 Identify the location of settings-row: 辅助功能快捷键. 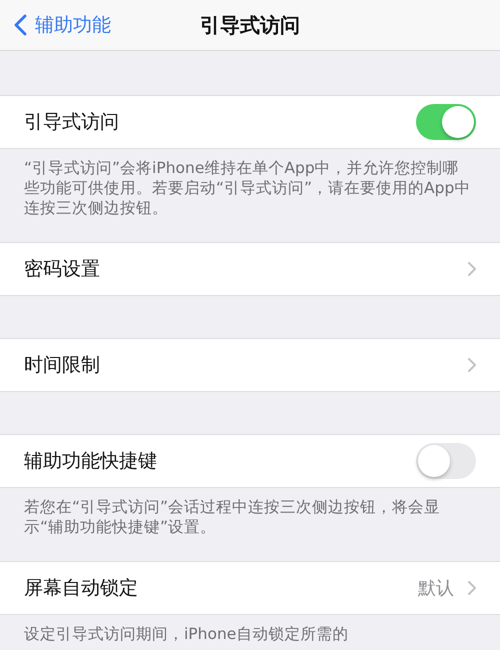
(250, 461).